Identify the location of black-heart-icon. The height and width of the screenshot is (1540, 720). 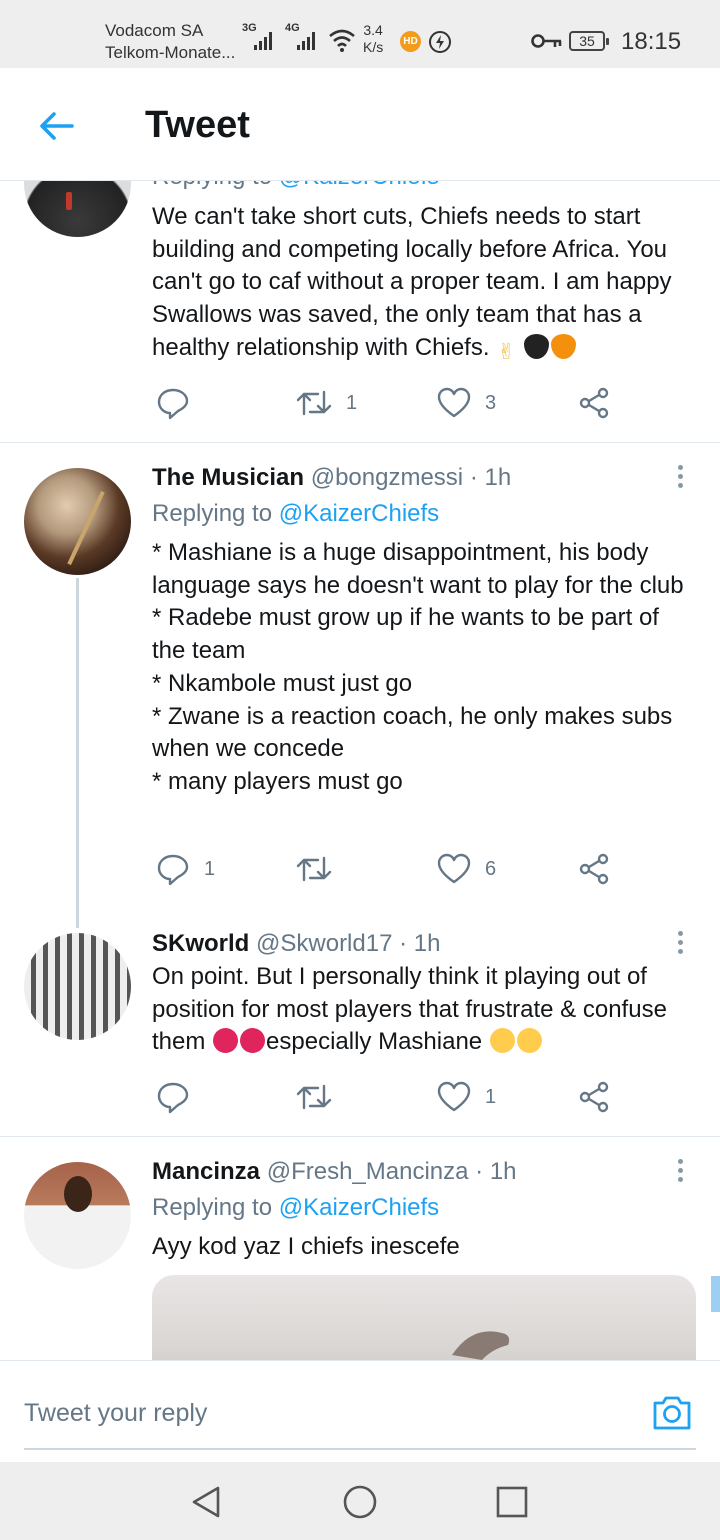
(537, 346).